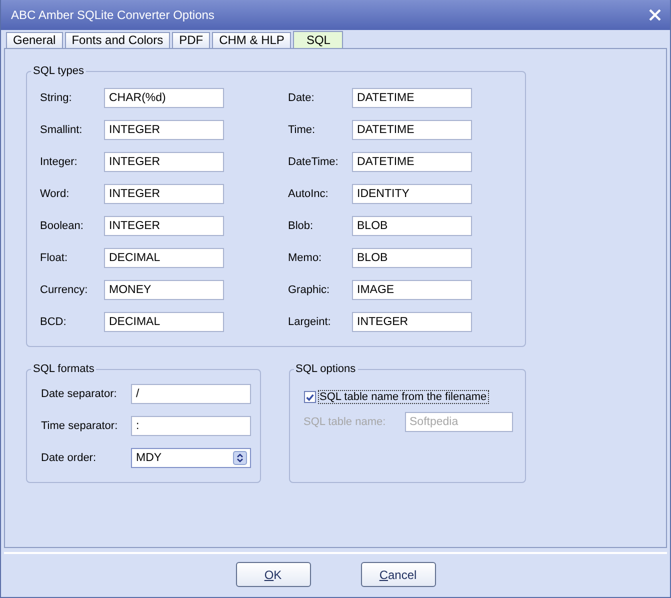 The image size is (671, 598). Describe the element at coordinates (301, 226) in the screenshot. I see `field-label: Blob:` at that location.